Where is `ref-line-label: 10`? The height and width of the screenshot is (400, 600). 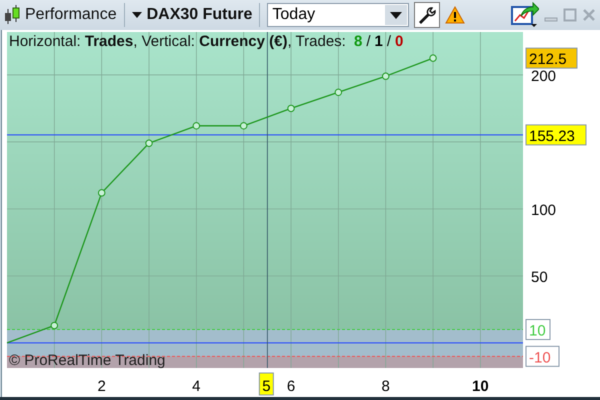
ref-line-label: 10 is located at coordinates (537, 331).